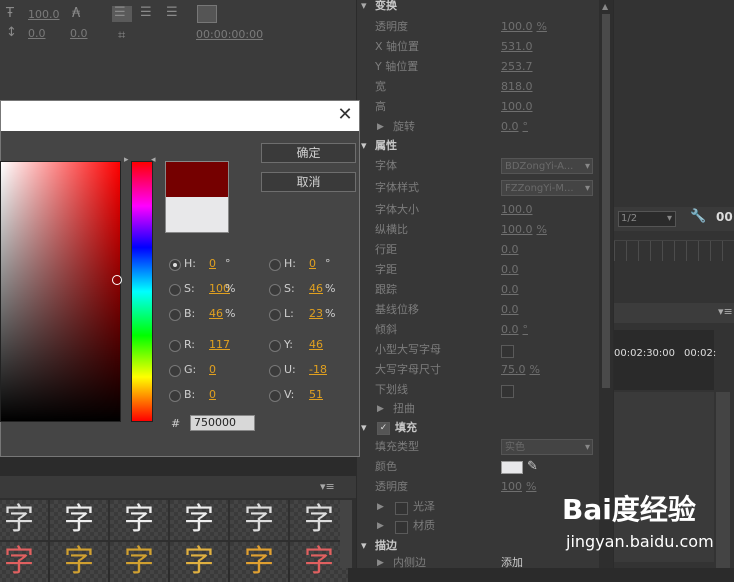 The height and width of the screenshot is (582, 734). I want to click on panel-scrollbar-thumb, so click(606, 201).